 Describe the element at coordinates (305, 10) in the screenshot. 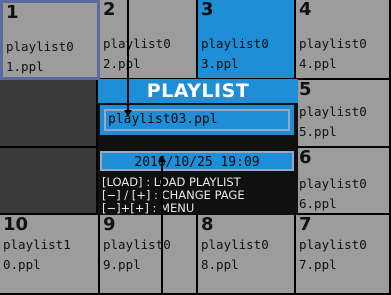

I see `tile-number: 4` at that location.